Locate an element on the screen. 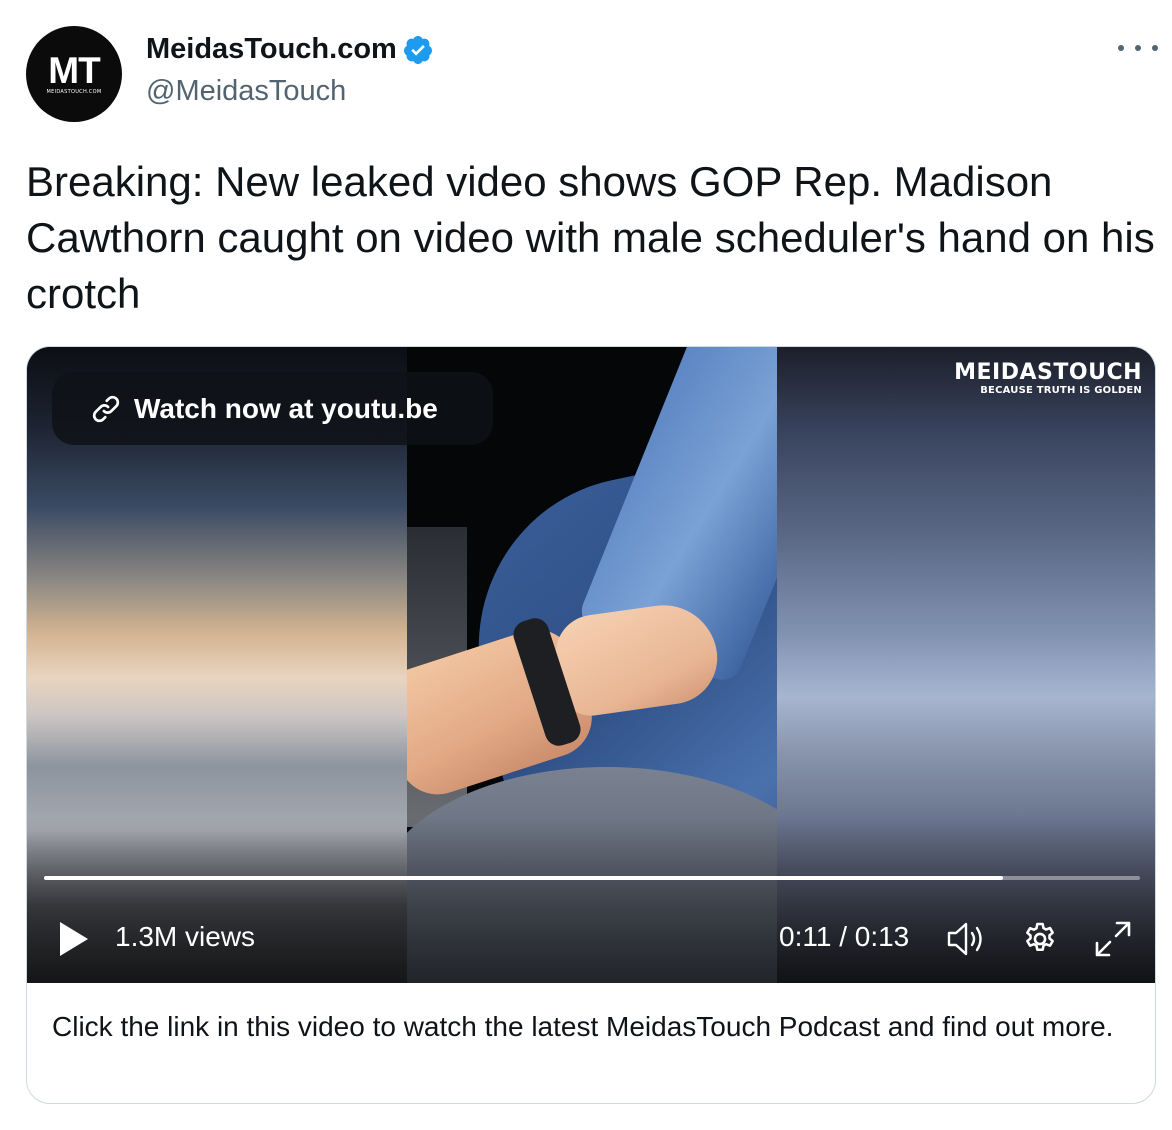 This screenshot has height=1130, width=1172. author-name-row: MeidasTouch.com is located at coordinates (290, 49).